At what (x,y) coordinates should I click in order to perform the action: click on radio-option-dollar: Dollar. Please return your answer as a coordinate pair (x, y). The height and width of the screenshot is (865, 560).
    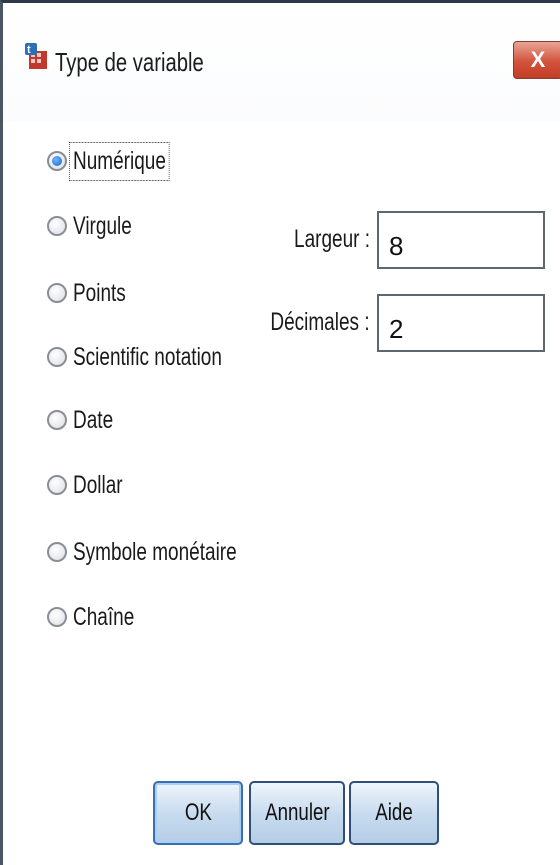
    Looking at the image, I should click on (92, 485).